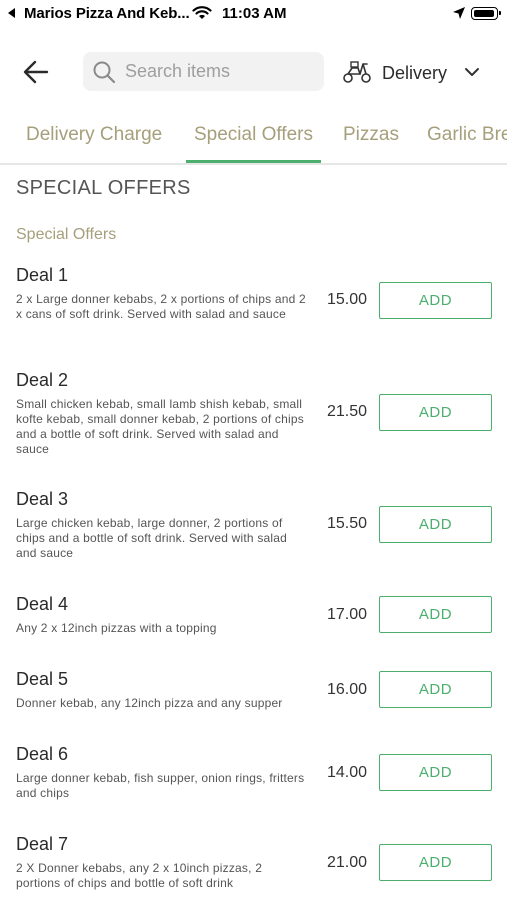  What do you see at coordinates (94, 135) in the screenshot?
I see `tab-delivery-charge: Delivery Charge` at bounding box center [94, 135].